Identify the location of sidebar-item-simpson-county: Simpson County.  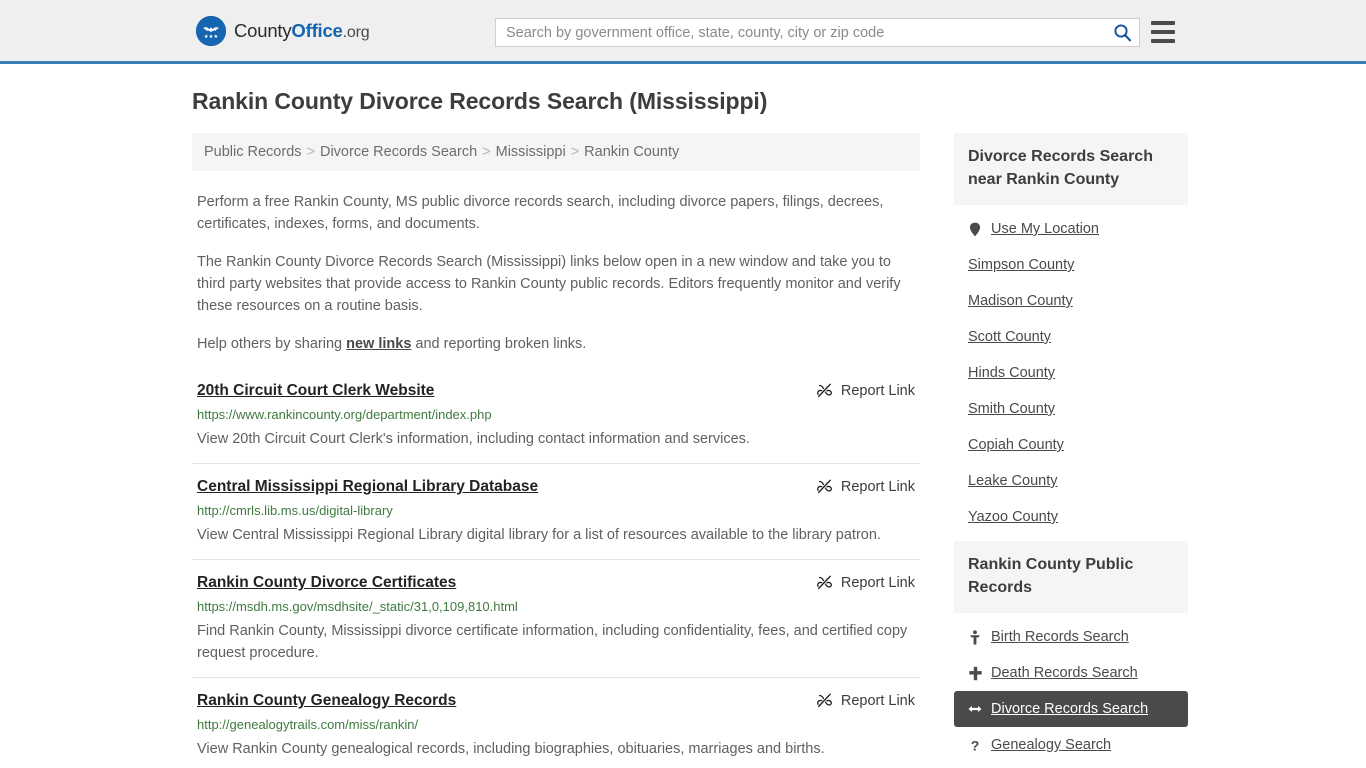
(1071, 265).